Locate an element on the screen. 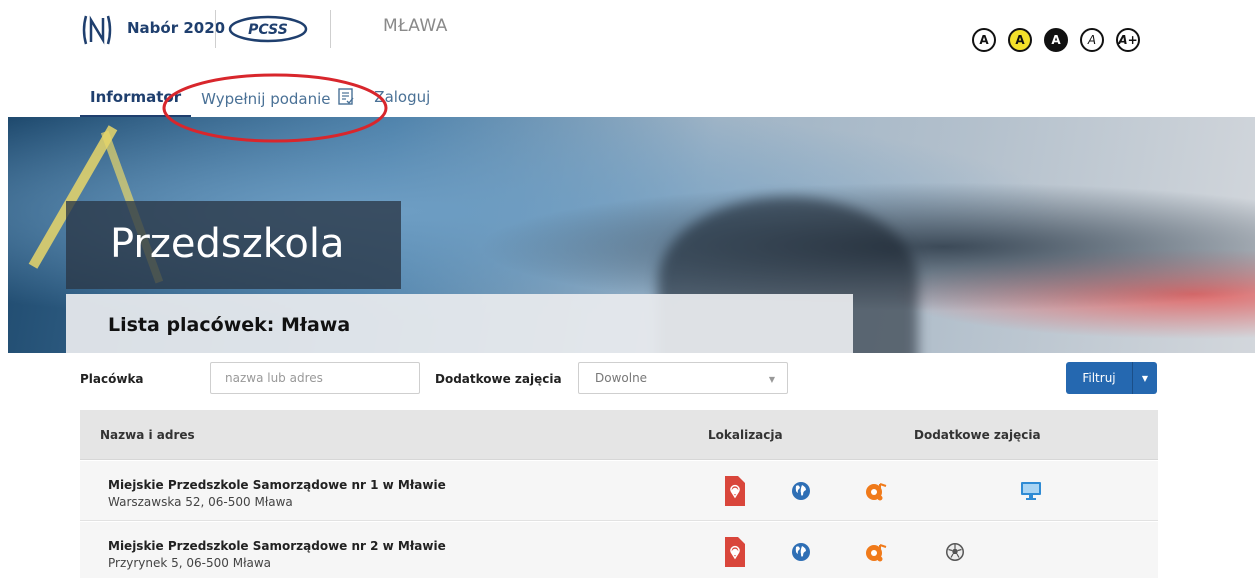 This screenshot has height=578, width=1255. computer-icon is located at coordinates (1031, 491).